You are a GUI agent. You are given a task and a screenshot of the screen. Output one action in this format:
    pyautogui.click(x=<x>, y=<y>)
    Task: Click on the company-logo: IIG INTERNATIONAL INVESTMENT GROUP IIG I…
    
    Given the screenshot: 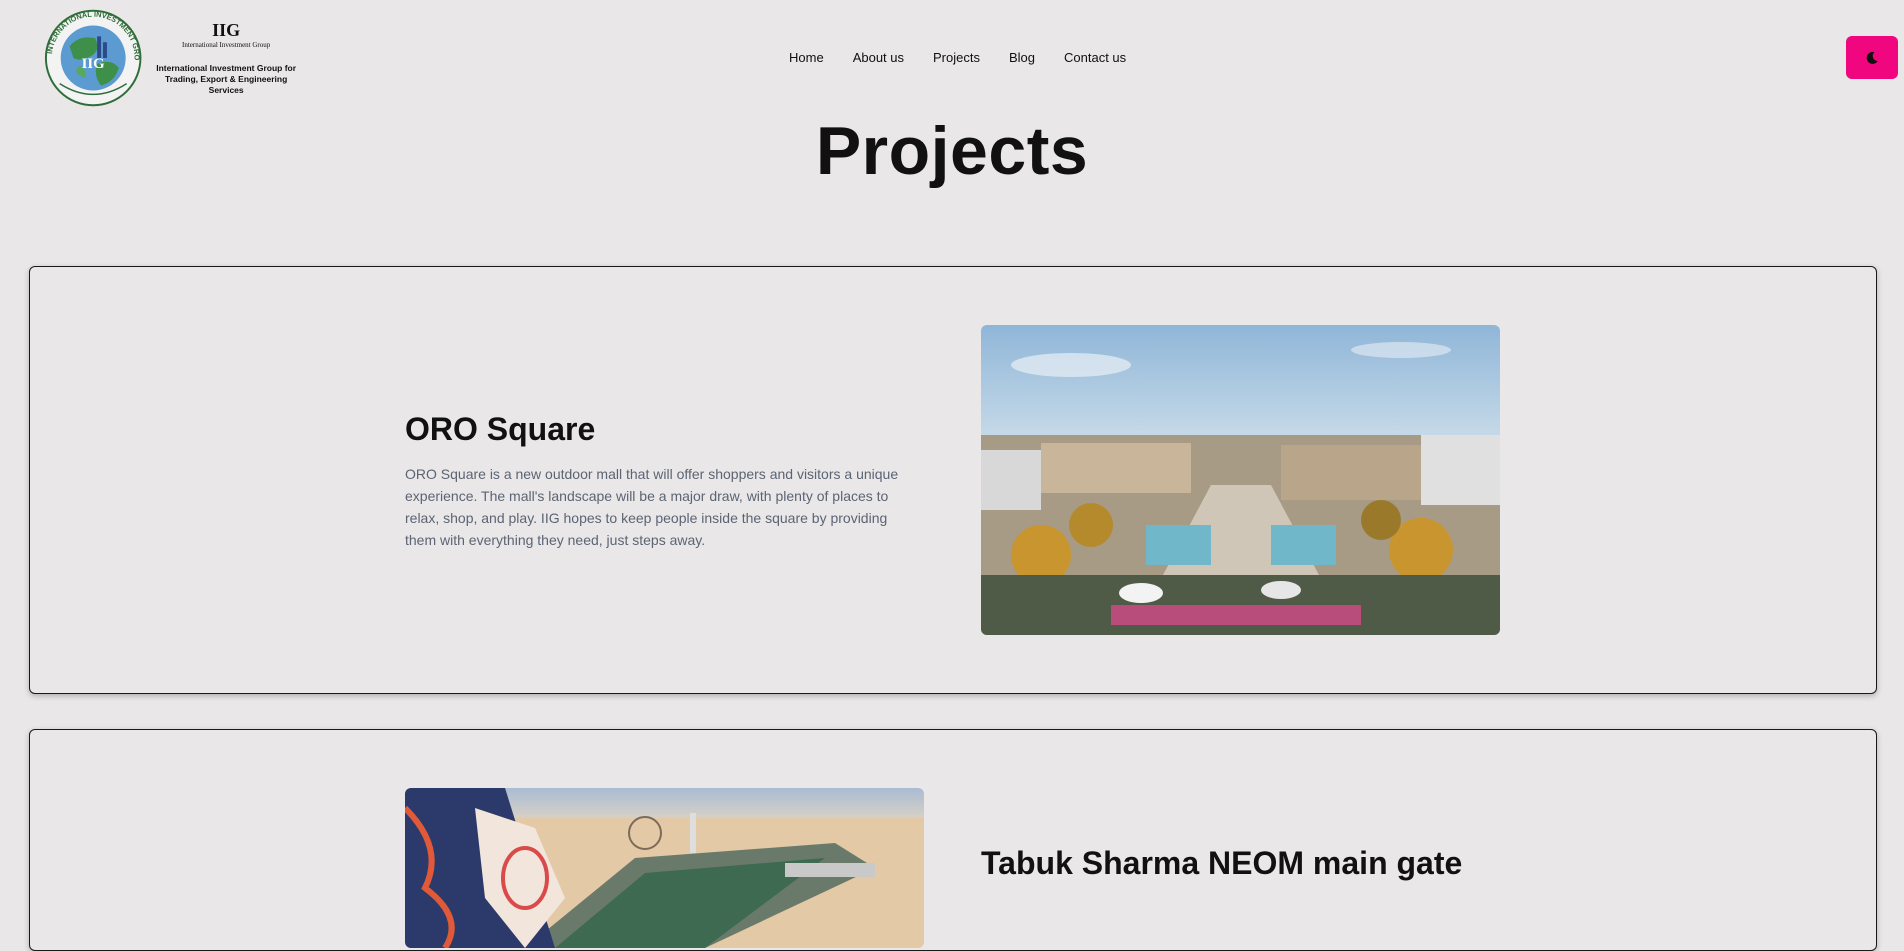 What is the action you would take?
    pyautogui.click(x=170, y=58)
    